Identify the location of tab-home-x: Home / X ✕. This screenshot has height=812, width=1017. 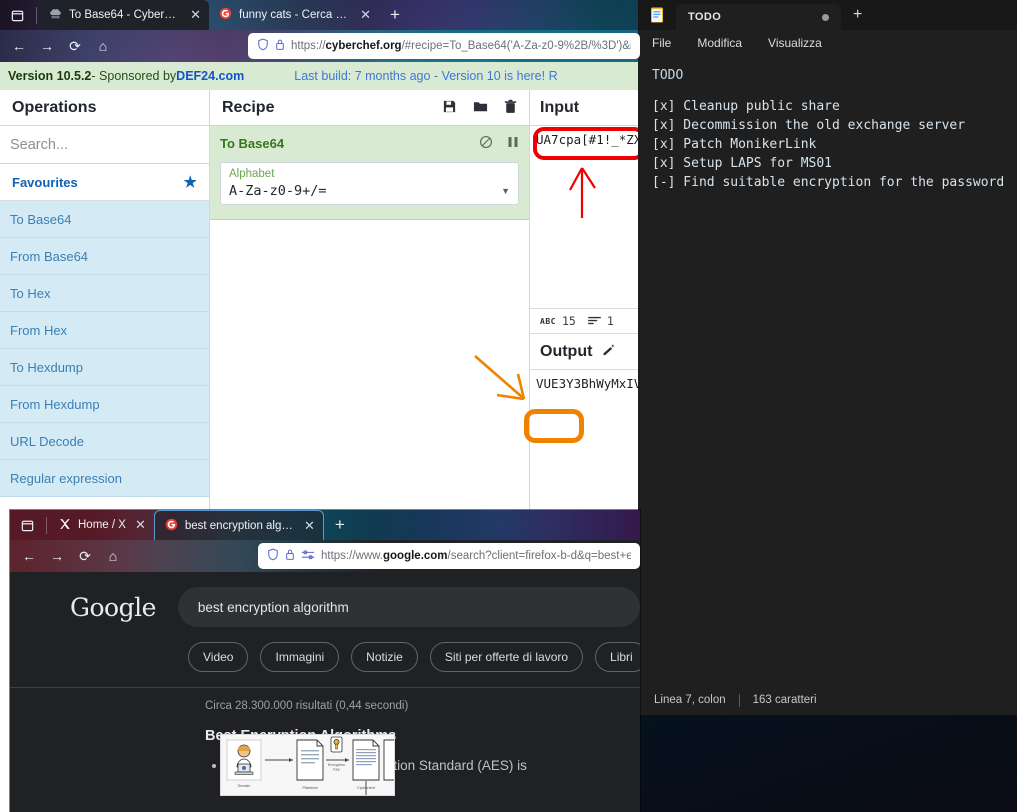
(101, 525).